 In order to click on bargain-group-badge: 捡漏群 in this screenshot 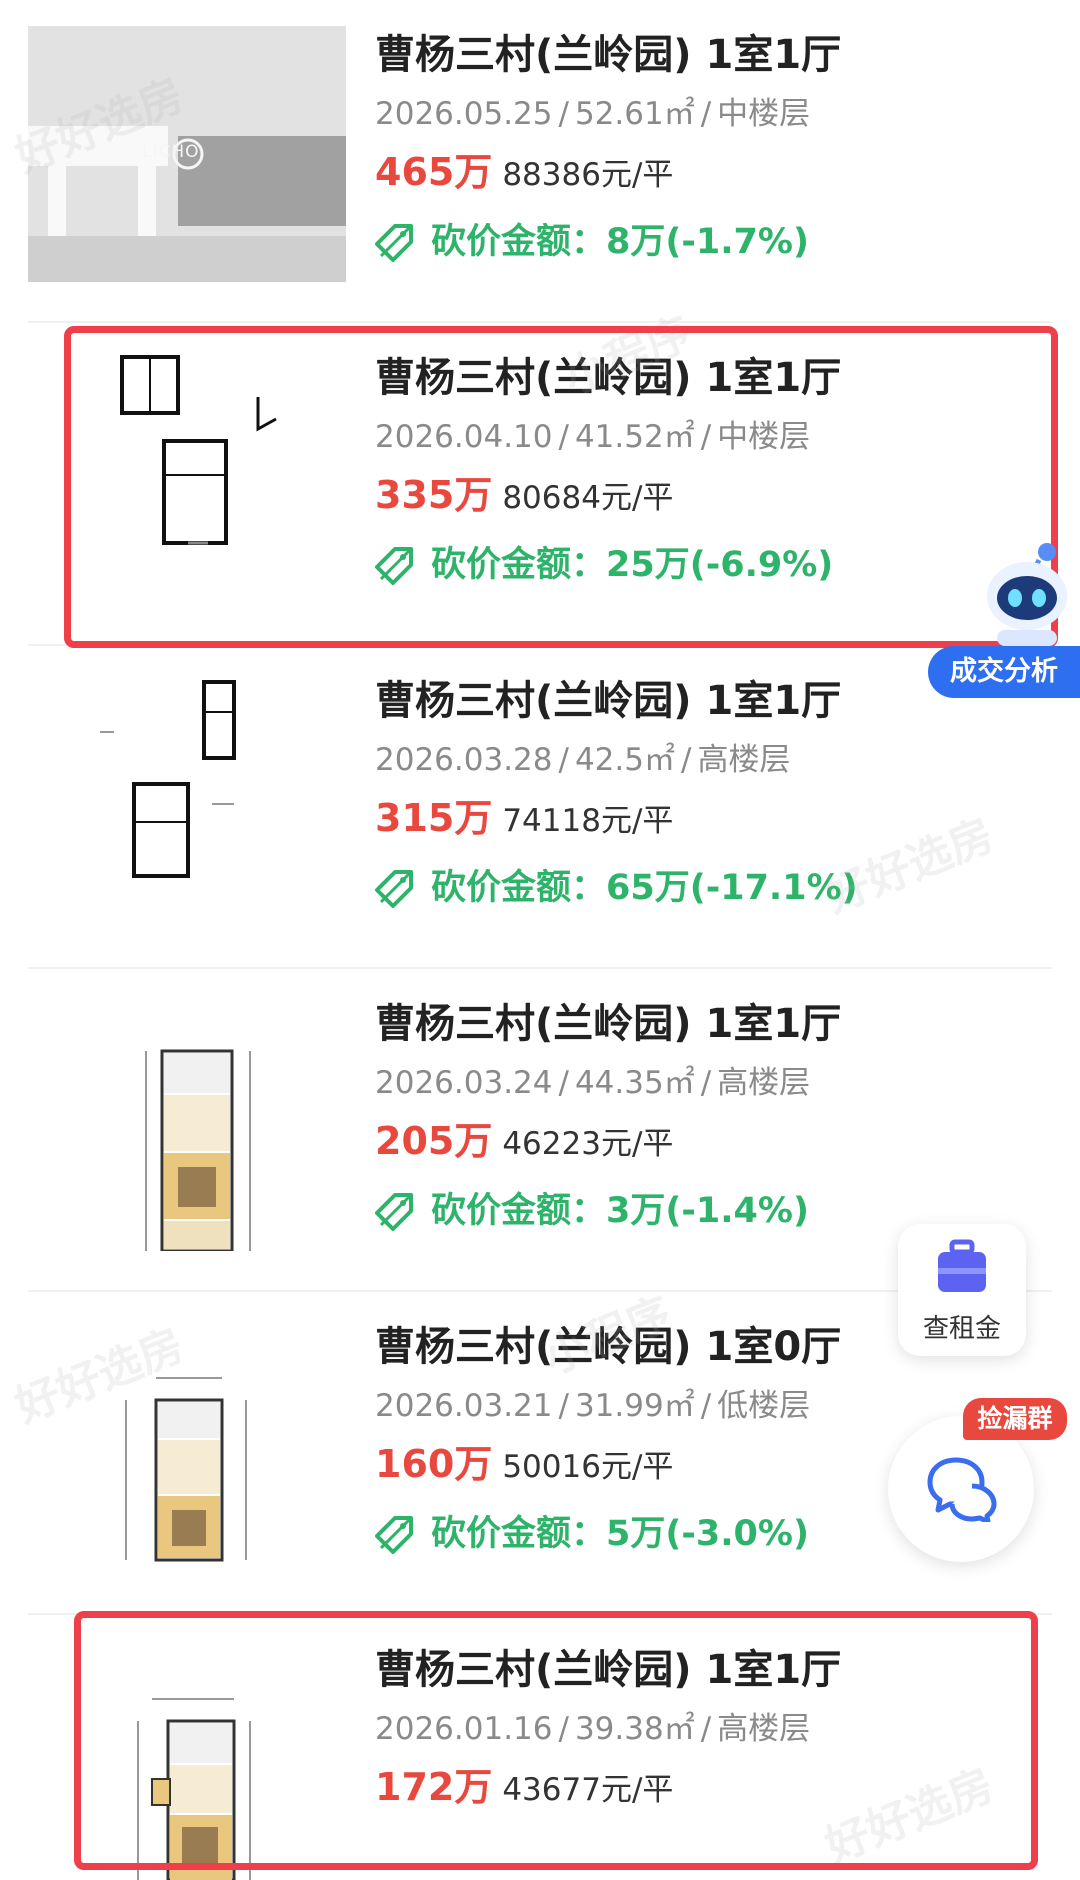, I will do `click(1015, 1419)`.